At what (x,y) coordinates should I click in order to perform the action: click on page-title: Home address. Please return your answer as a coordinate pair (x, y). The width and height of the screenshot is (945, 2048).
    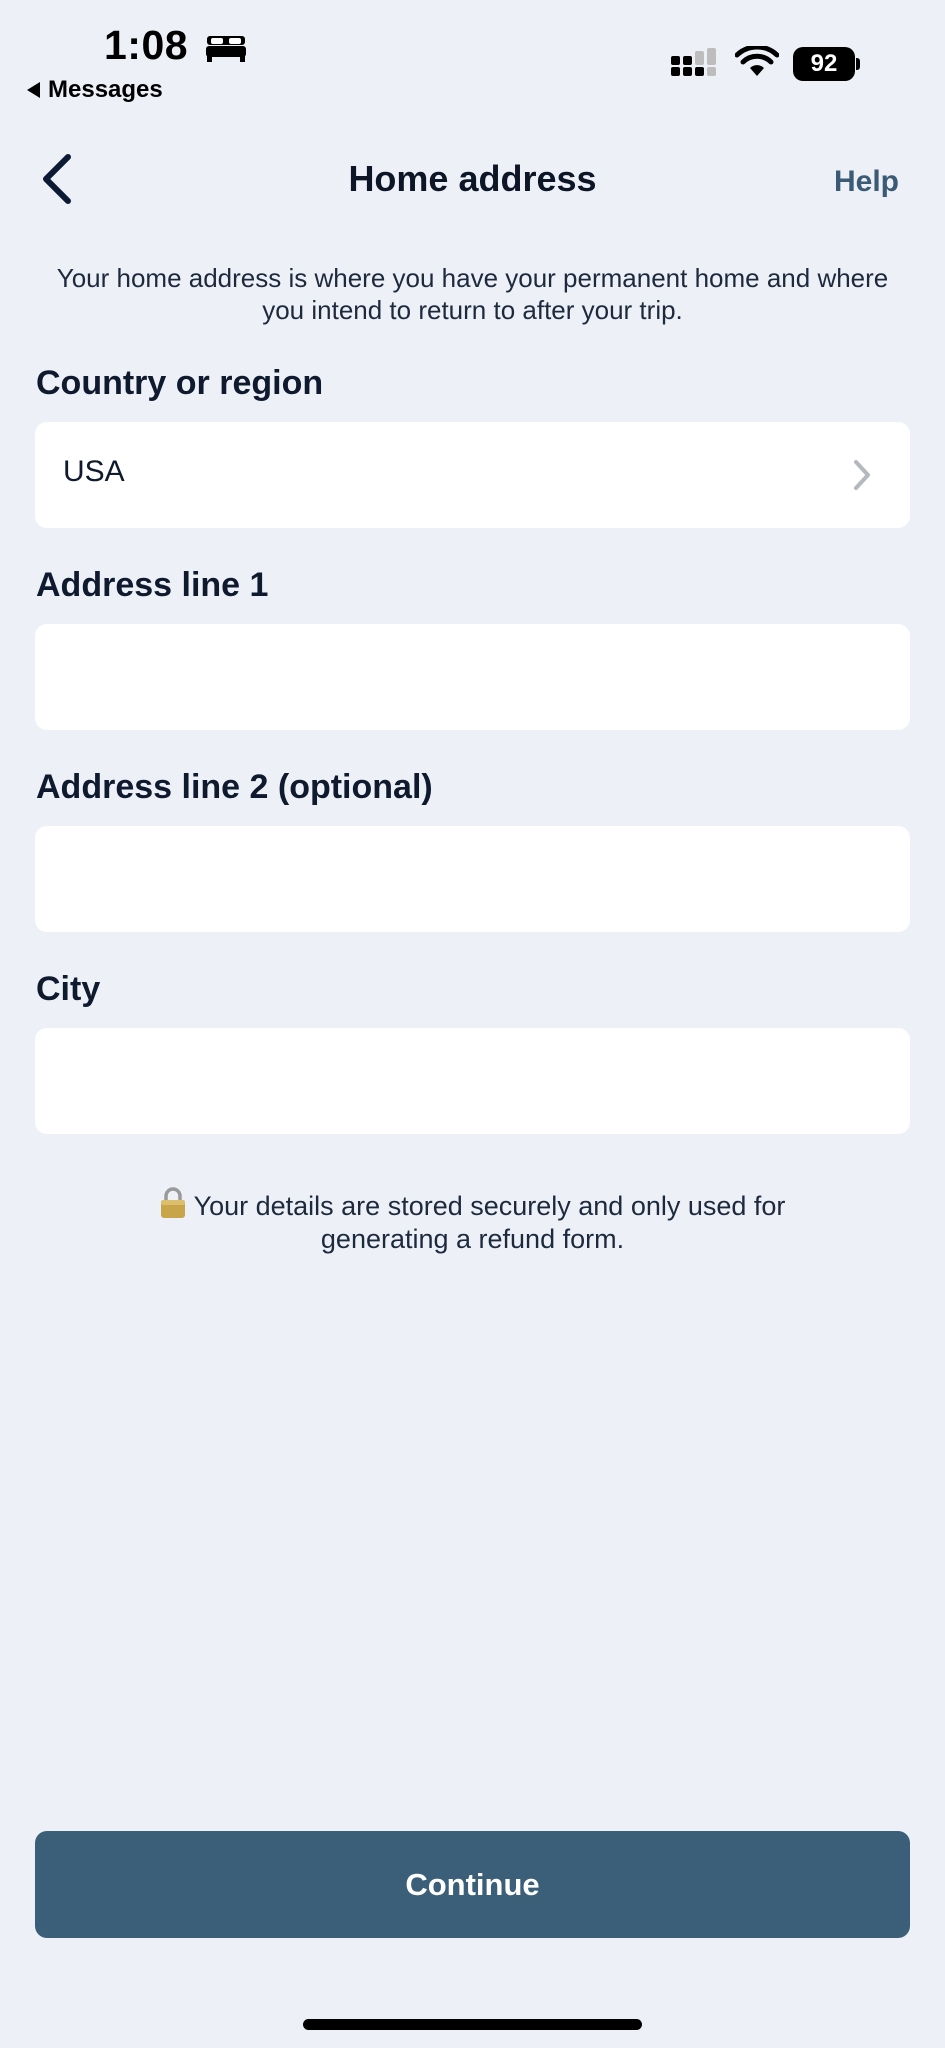
    Looking at the image, I should click on (472, 178).